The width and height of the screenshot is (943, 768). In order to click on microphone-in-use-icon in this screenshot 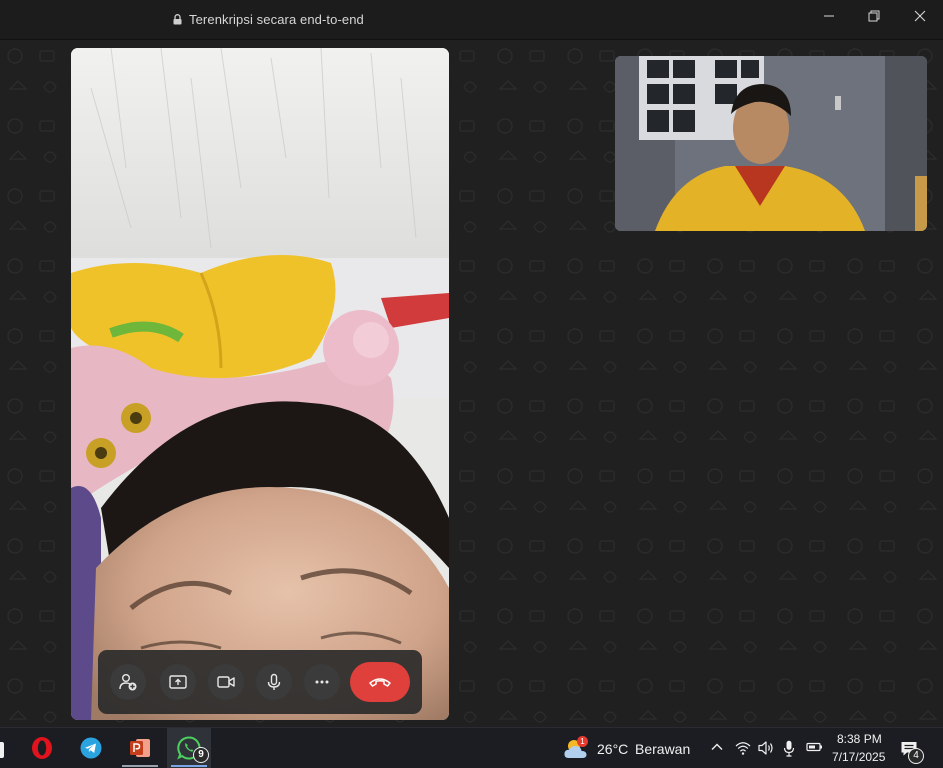, I will do `click(789, 748)`.